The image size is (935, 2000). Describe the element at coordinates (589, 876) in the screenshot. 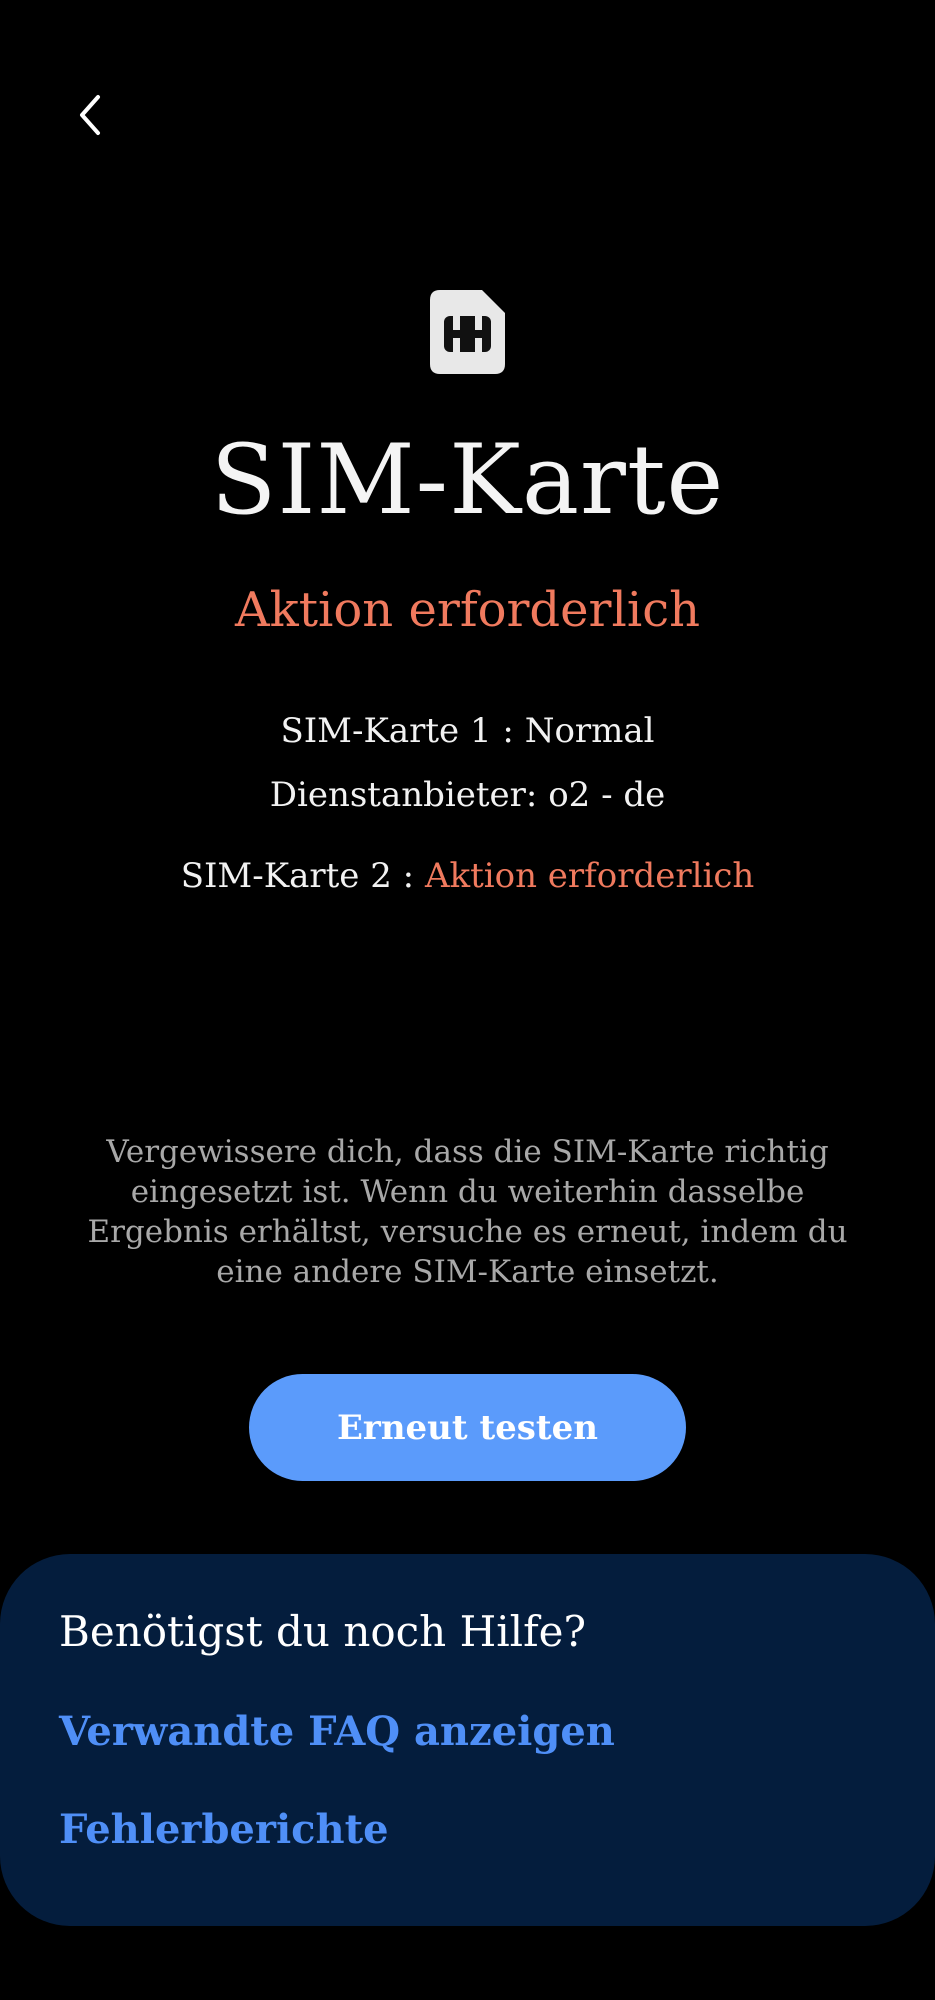

I see `sim2-status: Aktion erforderlich` at that location.